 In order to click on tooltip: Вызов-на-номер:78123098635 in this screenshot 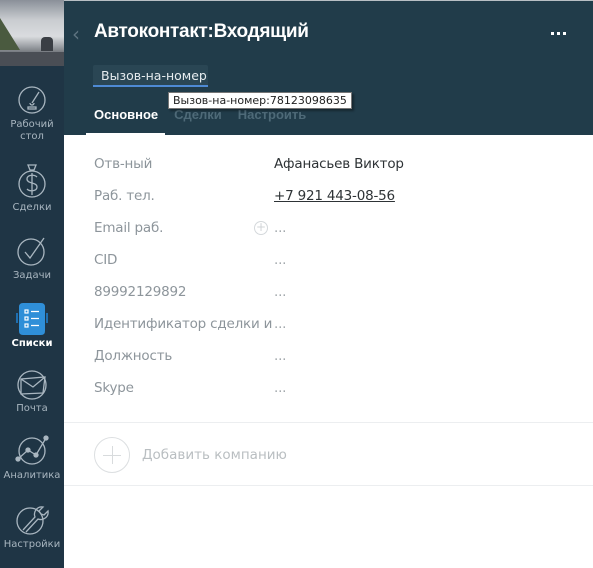, I will do `click(260, 100)`.